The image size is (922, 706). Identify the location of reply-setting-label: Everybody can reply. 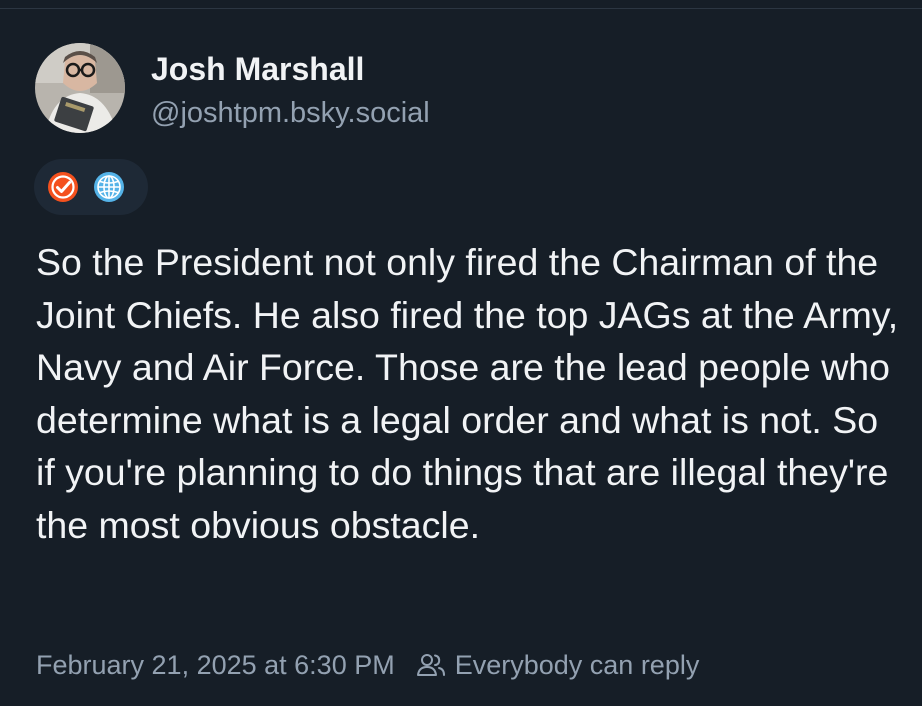
(577, 665).